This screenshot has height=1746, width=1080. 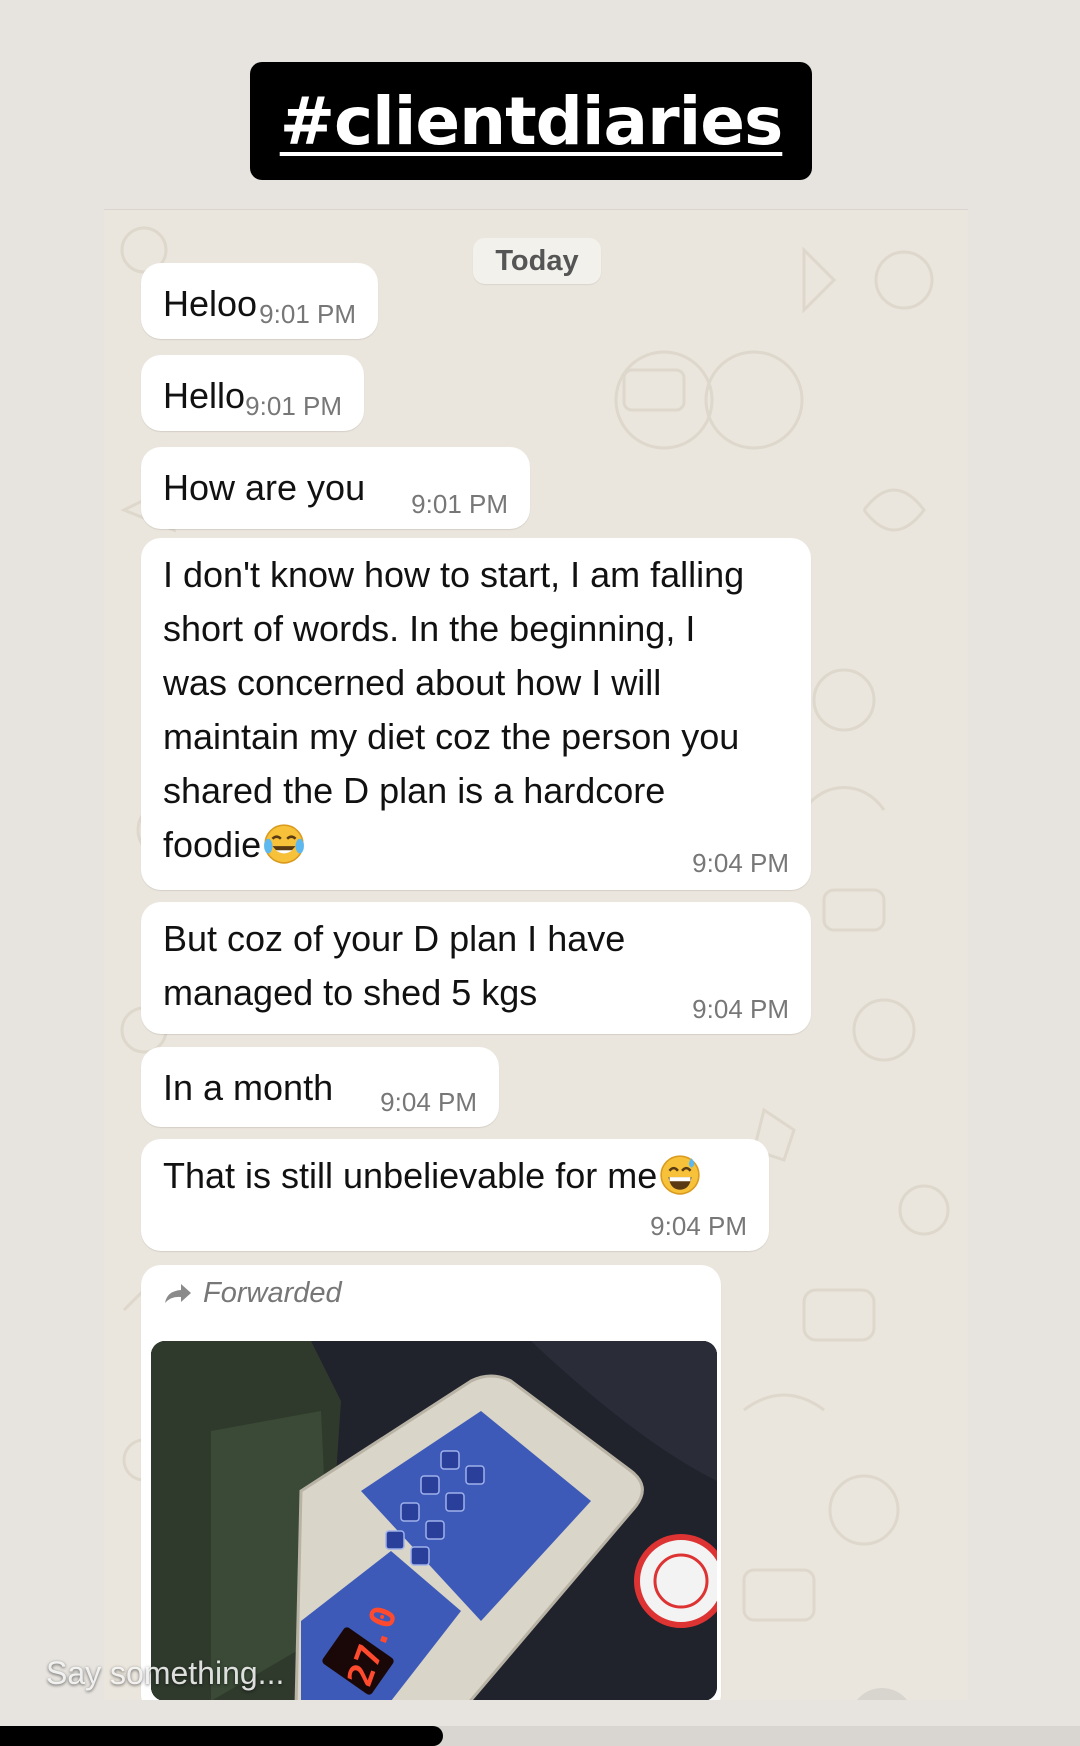 I want to click on date-divider: Today, so click(x=537, y=261).